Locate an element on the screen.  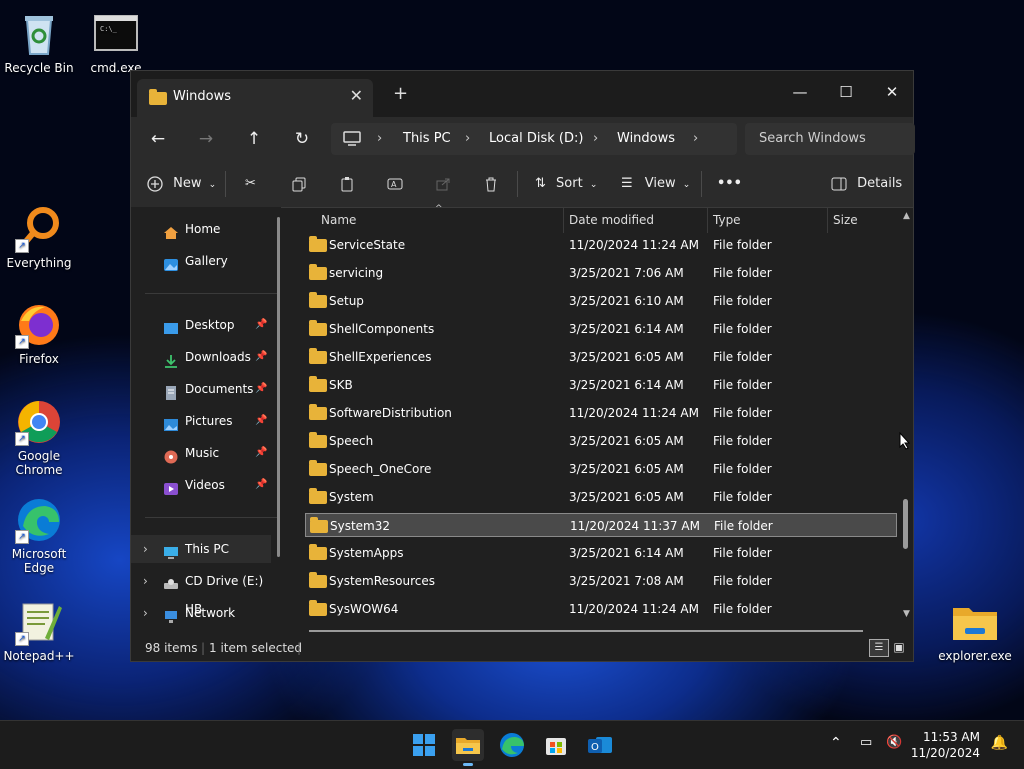
nav-item-this-pc: › This PC is located at coordinates (201, 549).